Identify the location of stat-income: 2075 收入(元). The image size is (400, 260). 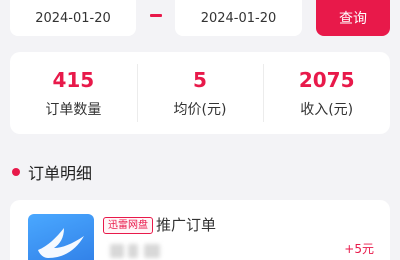
(326, 93).